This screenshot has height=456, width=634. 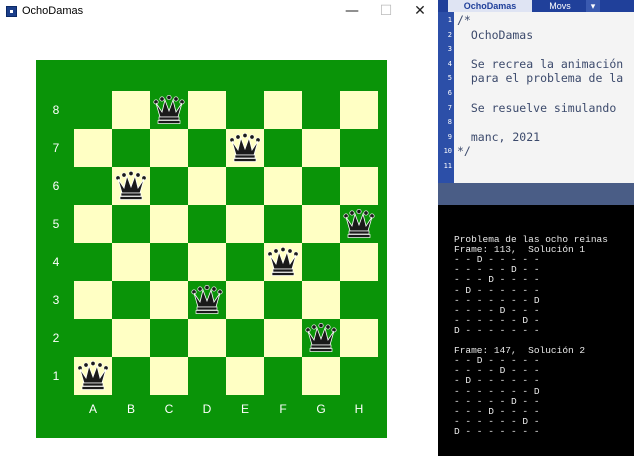 I want to click on tab-ochodamas: OchoDamas, so click(x=490, y=6).